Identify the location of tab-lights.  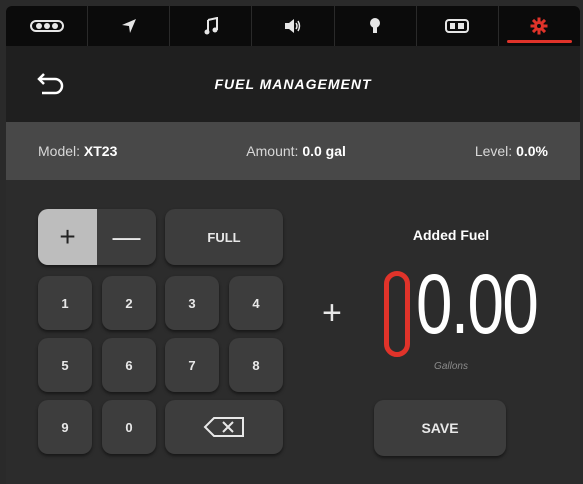
(376, 26).